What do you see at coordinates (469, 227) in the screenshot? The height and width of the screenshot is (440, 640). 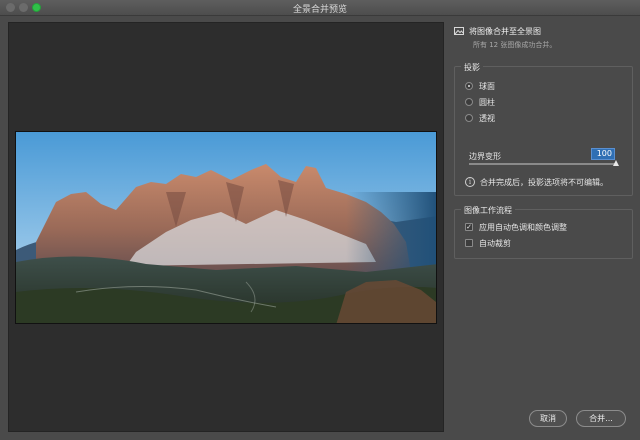 I see `checkbox-checked: ✓` at bounding box center [469, 227].